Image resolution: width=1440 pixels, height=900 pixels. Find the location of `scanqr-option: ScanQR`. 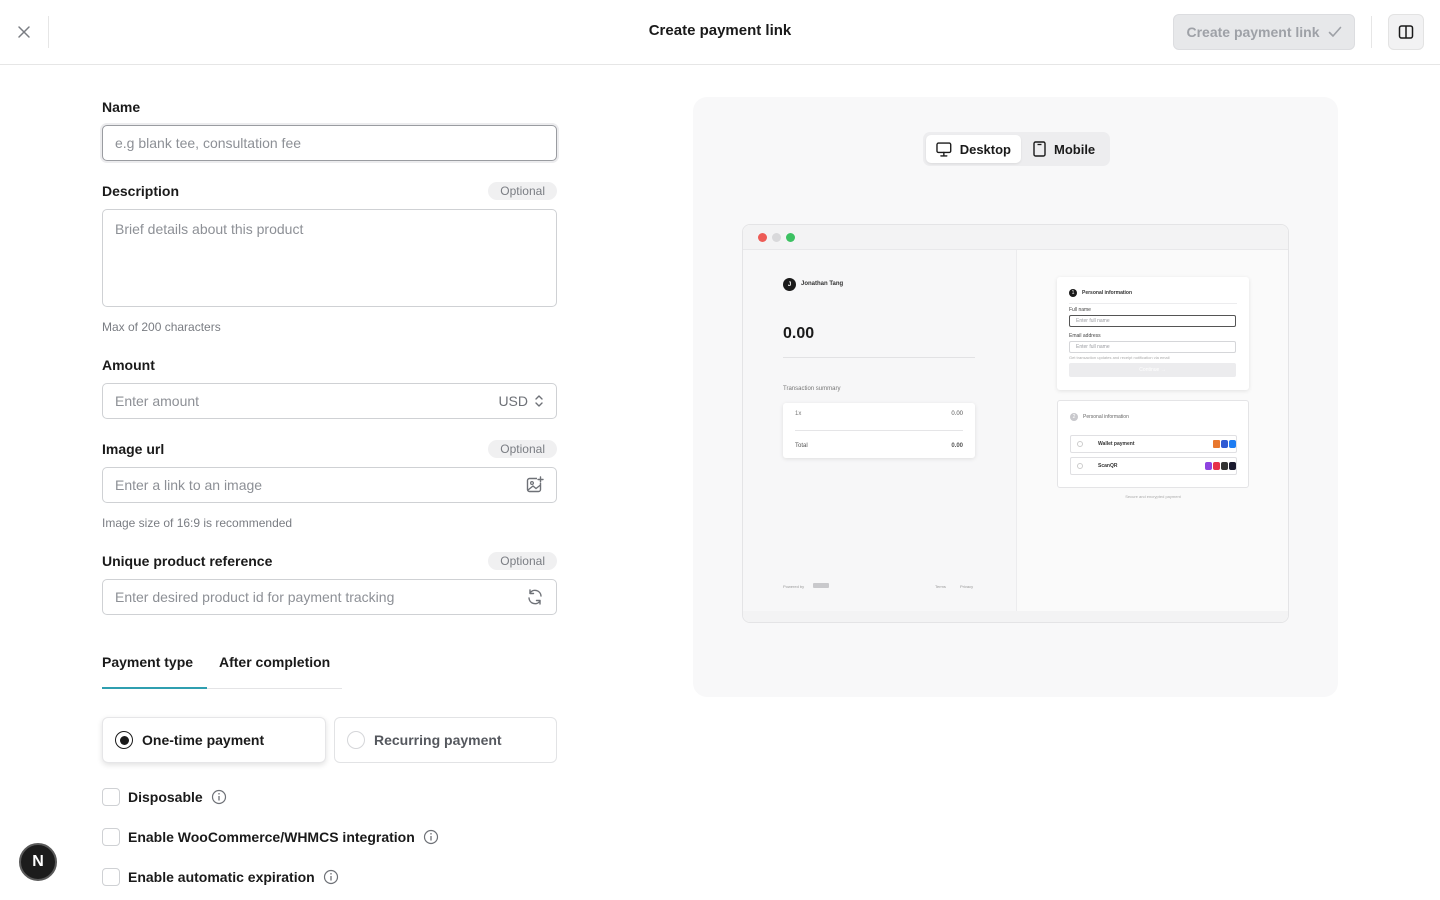

scanqr-option: ScanQR is located at coordinates (1153, 466).